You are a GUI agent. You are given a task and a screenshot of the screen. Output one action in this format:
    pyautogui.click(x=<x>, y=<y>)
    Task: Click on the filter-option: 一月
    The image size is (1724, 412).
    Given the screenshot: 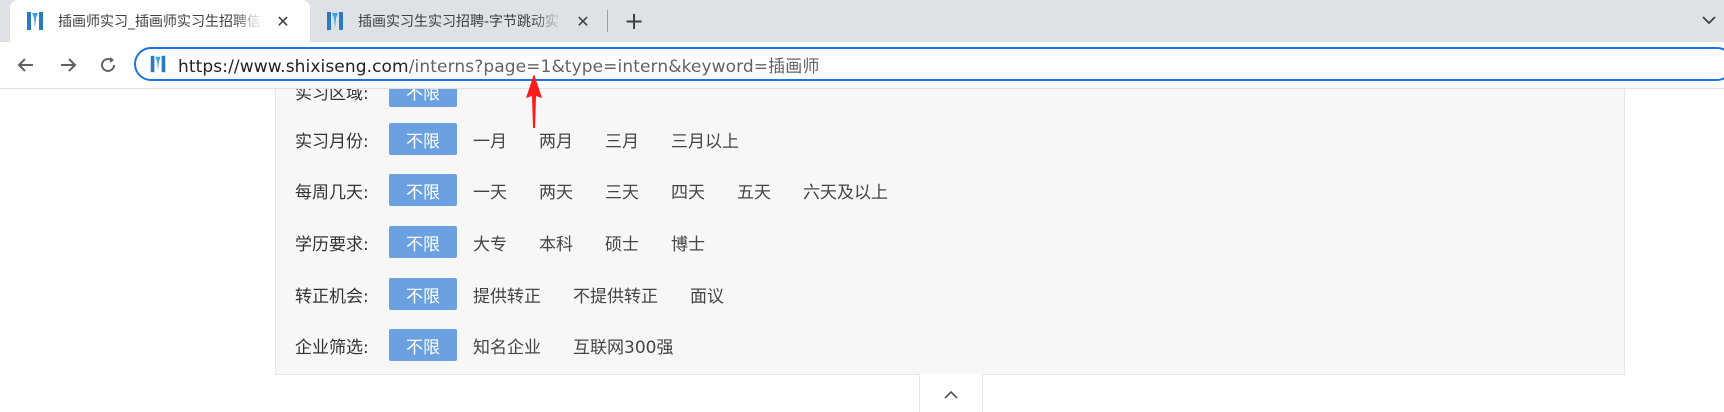 What is the action you would take?
    pyautogui.click(x=490, y=139)
    